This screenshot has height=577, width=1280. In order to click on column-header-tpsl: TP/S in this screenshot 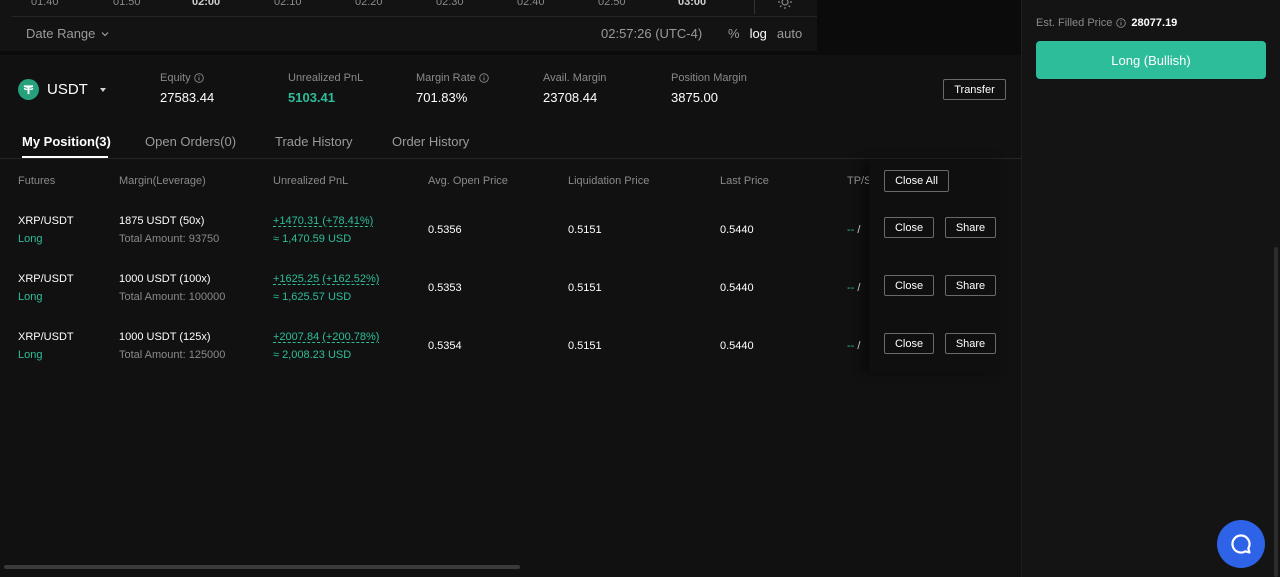, I will do `click(858, 181)`.